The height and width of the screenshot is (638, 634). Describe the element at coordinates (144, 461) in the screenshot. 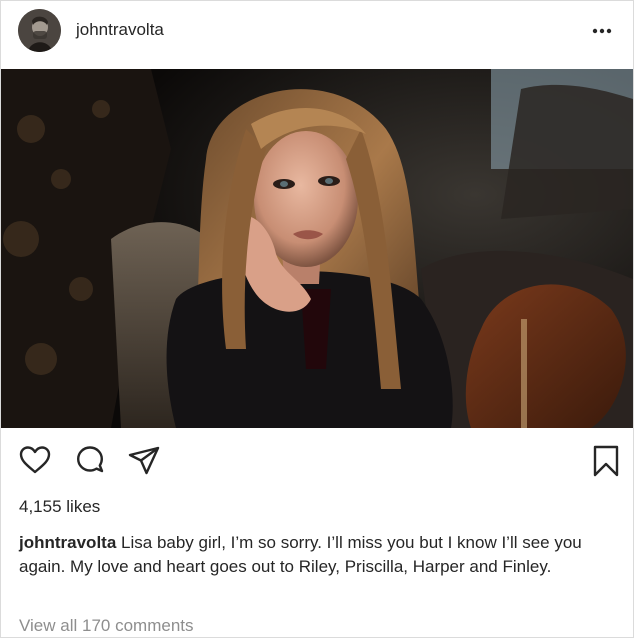

I see `paper-plane-icon` at that location.